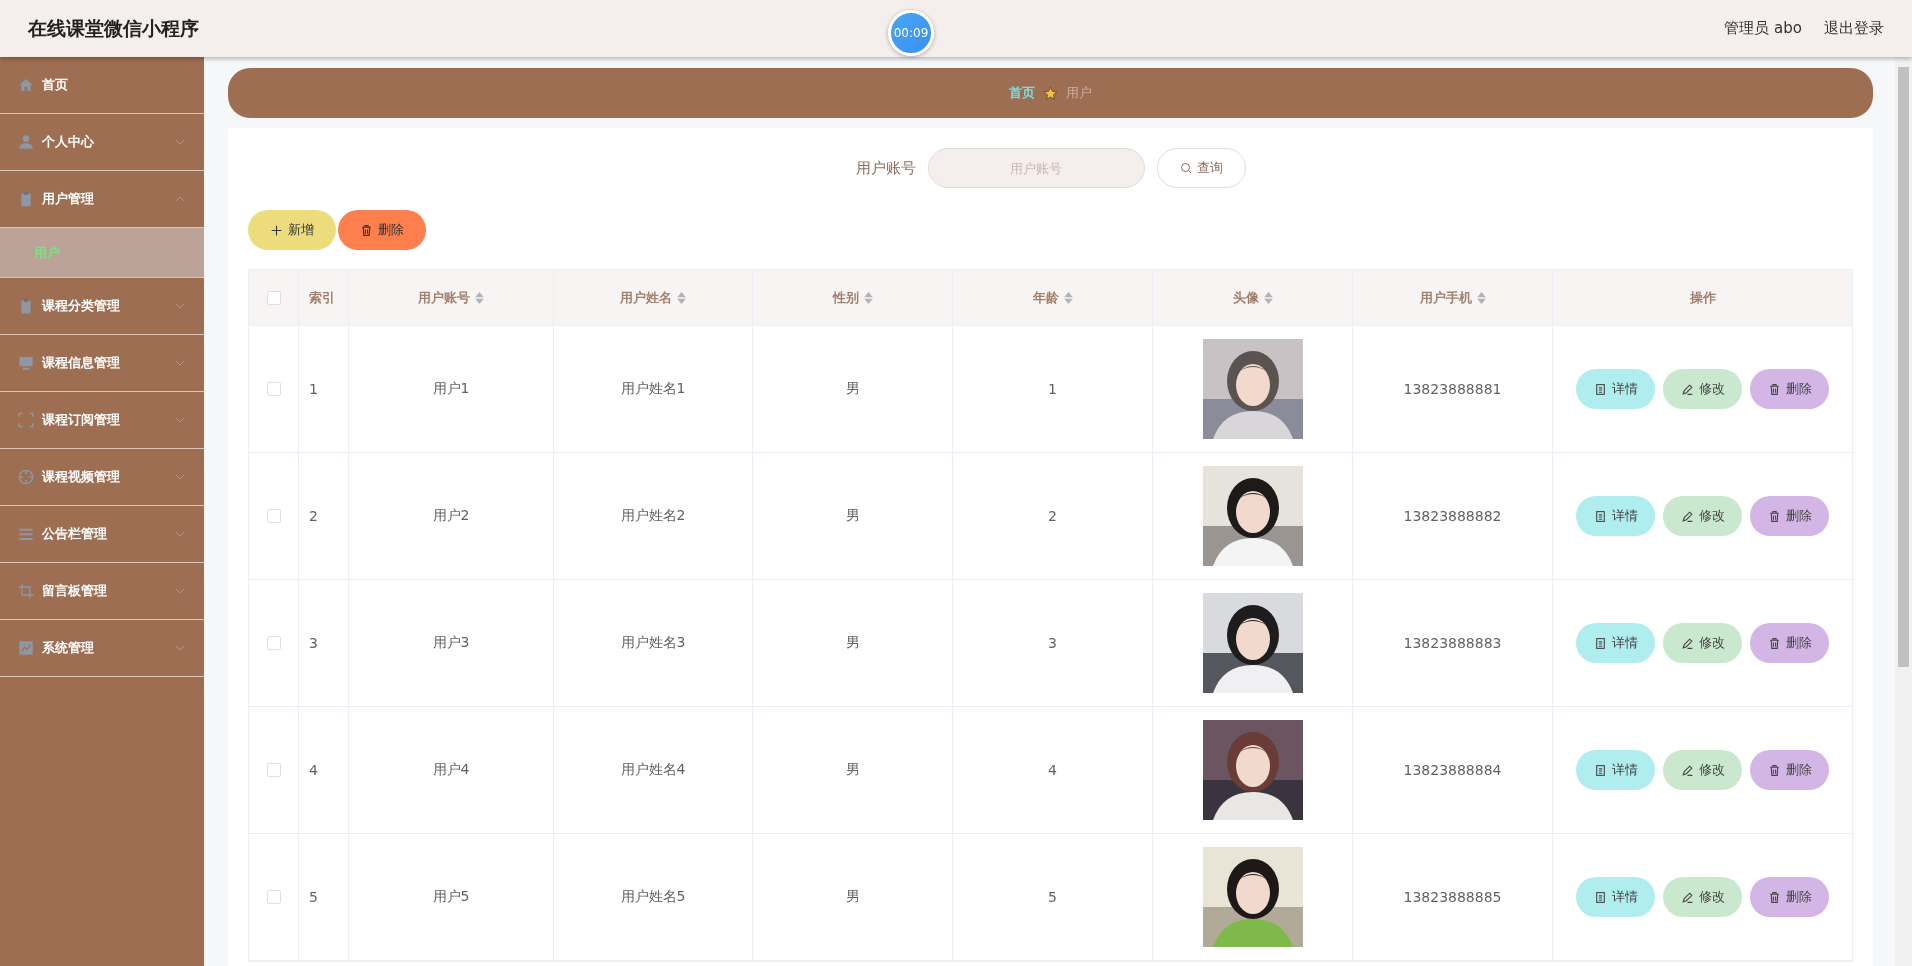 The image size is (1912, 966). Describe the element at coordinates (102, 648) in the screenshot. I see `sidebar-item: 系统管理` at that location.